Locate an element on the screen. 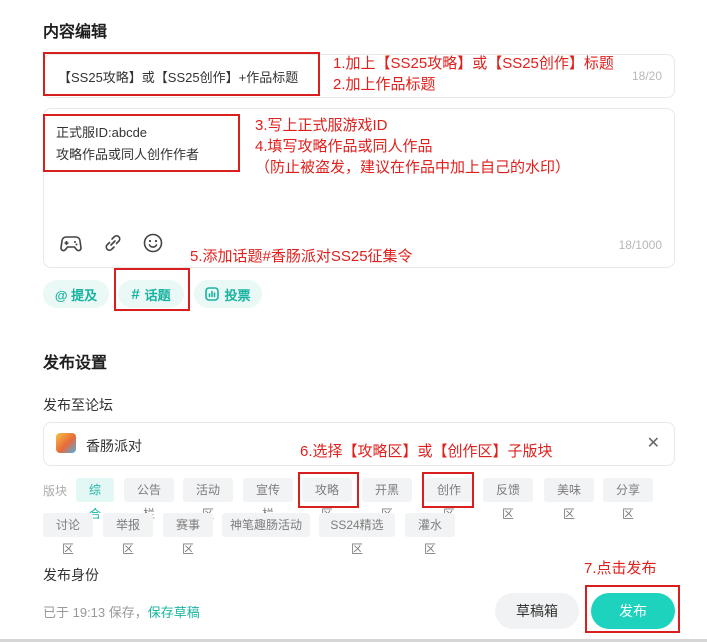 The width and height of the screenshot is (707, 642). forum-avatar is located at coordinates (66, 443).